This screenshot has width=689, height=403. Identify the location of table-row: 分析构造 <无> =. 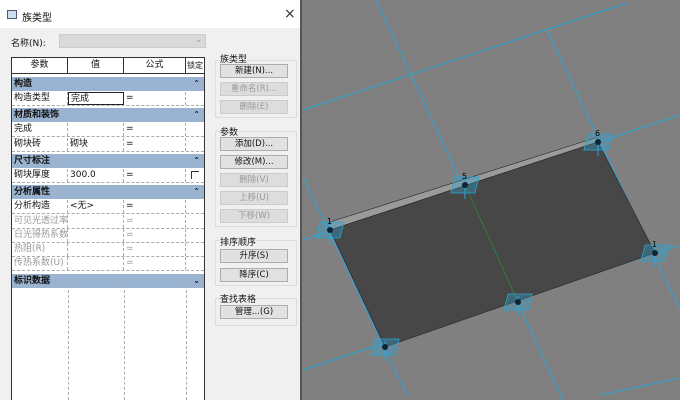
(108, 207).